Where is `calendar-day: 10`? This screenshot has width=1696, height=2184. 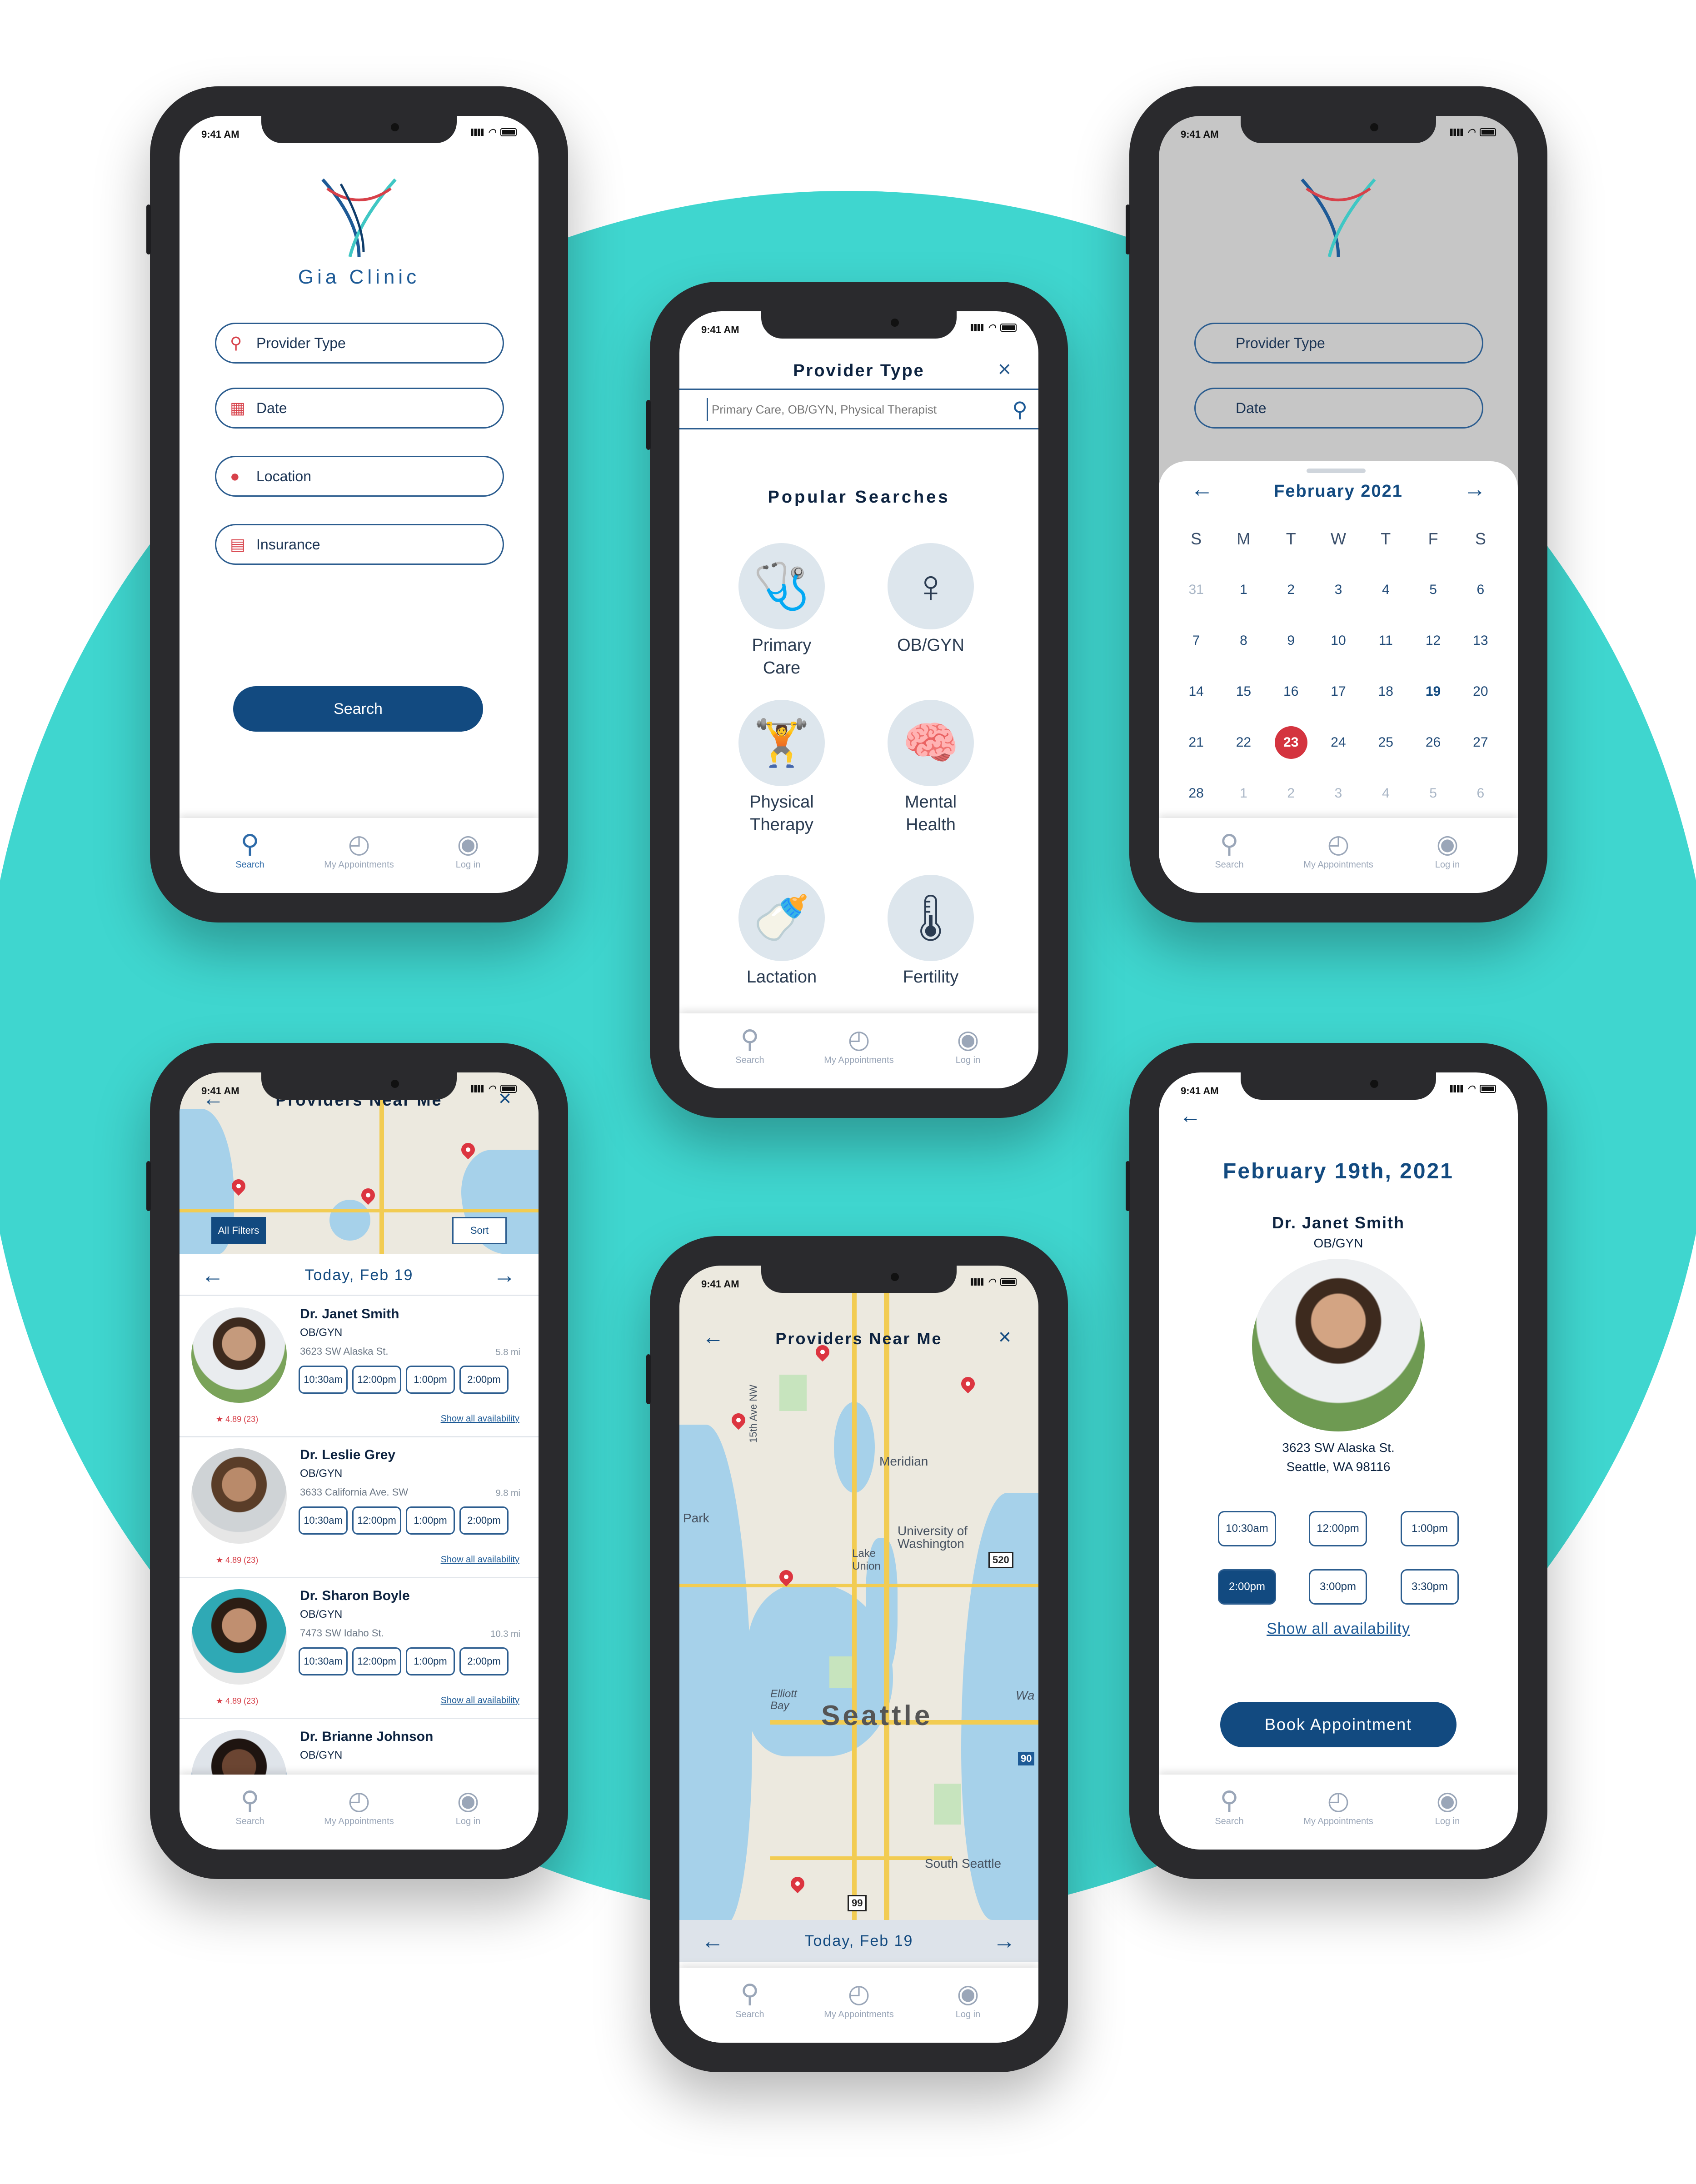 calendar-day: 10 is located at coordinates (1338, 640).